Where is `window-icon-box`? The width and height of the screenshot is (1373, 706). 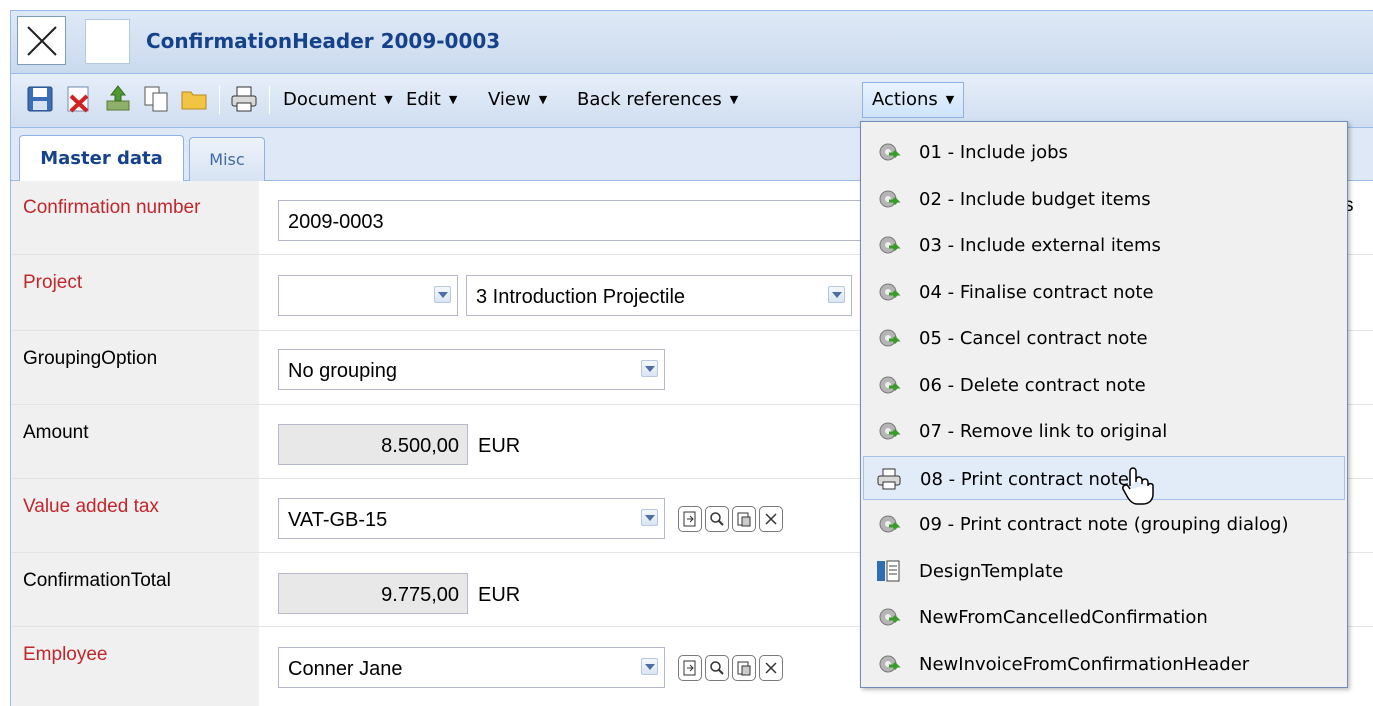
window-icon-box is located at coordinates (107, 41).